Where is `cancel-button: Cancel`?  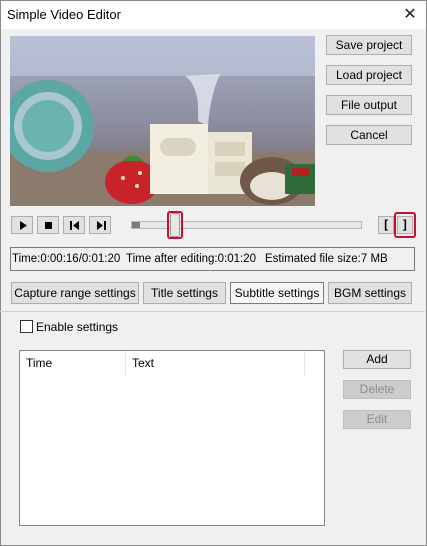 cancel-button: Cancel is located at coordinates (369, 135).